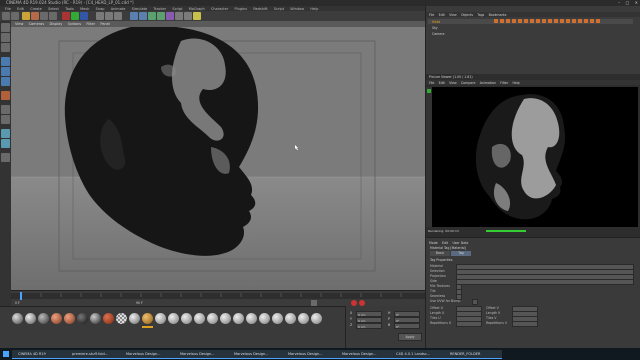 Image resolution: width=640 pixels, height=360 pixels. I want to click on x-axis-icon, so click(66, 16).